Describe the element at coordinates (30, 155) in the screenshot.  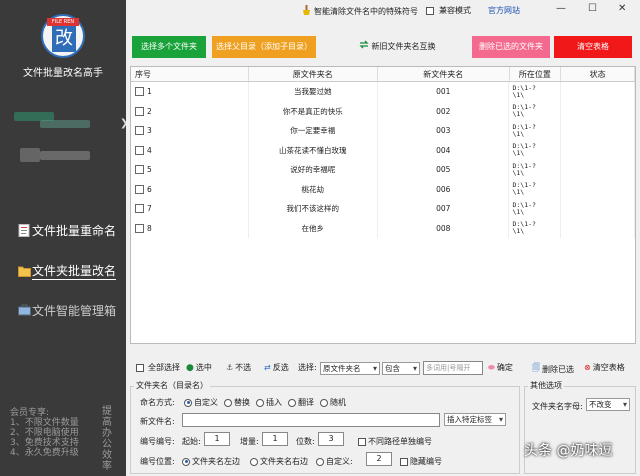
I see `blurred-info` at that location.